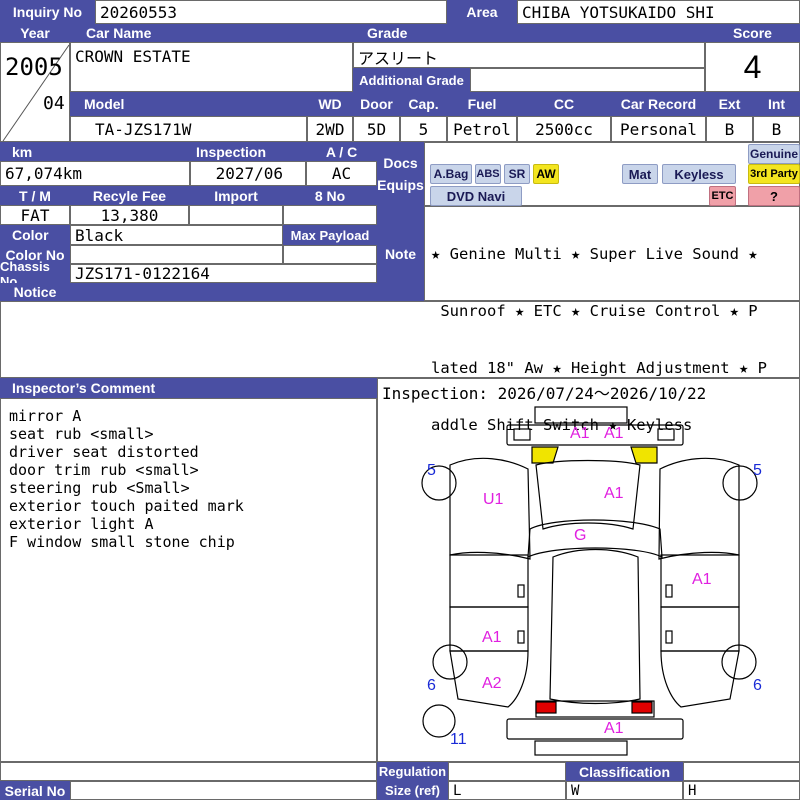 This screenshot has height=800, width=800. Describe the element at coordinates (564, 129) in the screenshot. I see `cc-value: 2500cc` at that location.